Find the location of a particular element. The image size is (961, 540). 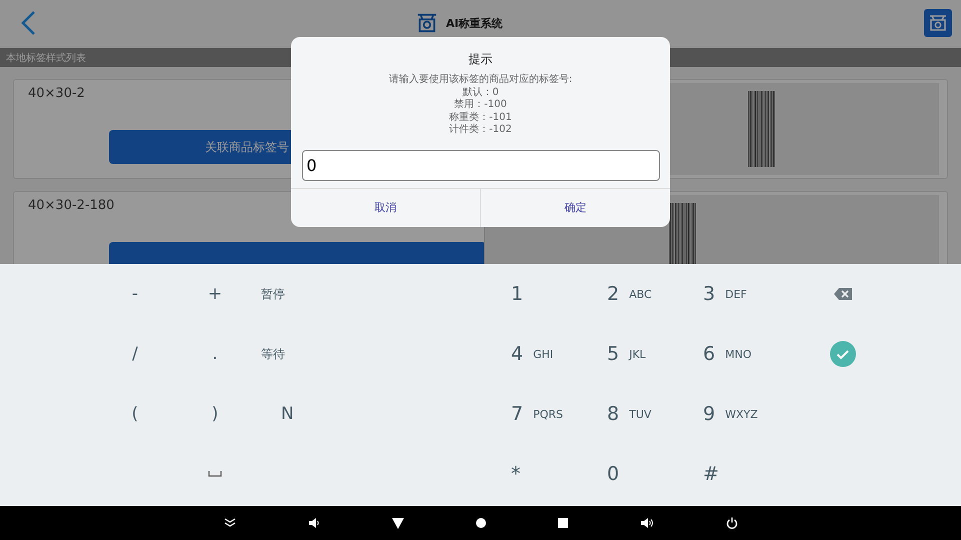

collapse-icon is located at coordinates (230, 523).